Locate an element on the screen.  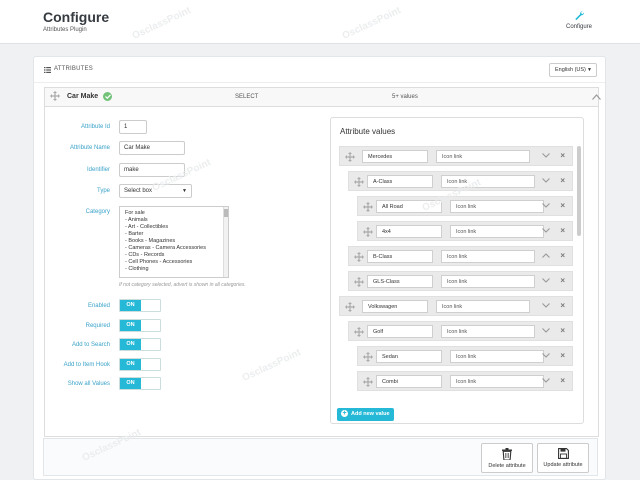
value-name-field: Combi is located at coordinates (409, 381).